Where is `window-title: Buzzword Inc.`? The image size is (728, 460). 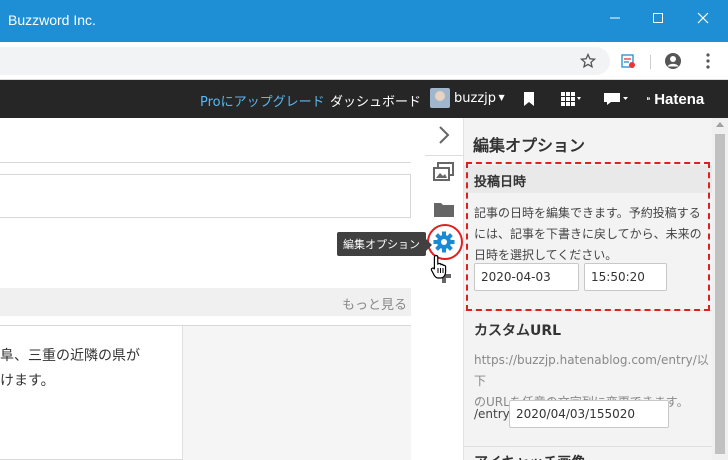
window-title: Buzzword Inc. is located at coordinates (52, 20).